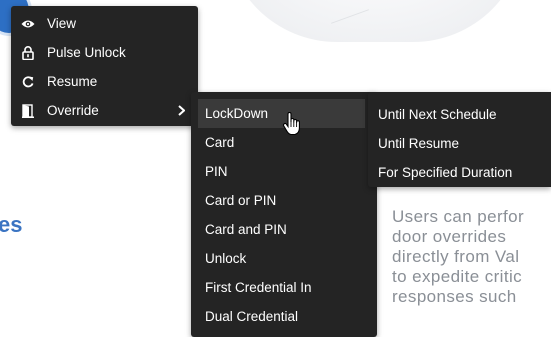  Describe the element at coordinates (104, 23) in the screenshot. I see `menu-item-view: View` at that location.